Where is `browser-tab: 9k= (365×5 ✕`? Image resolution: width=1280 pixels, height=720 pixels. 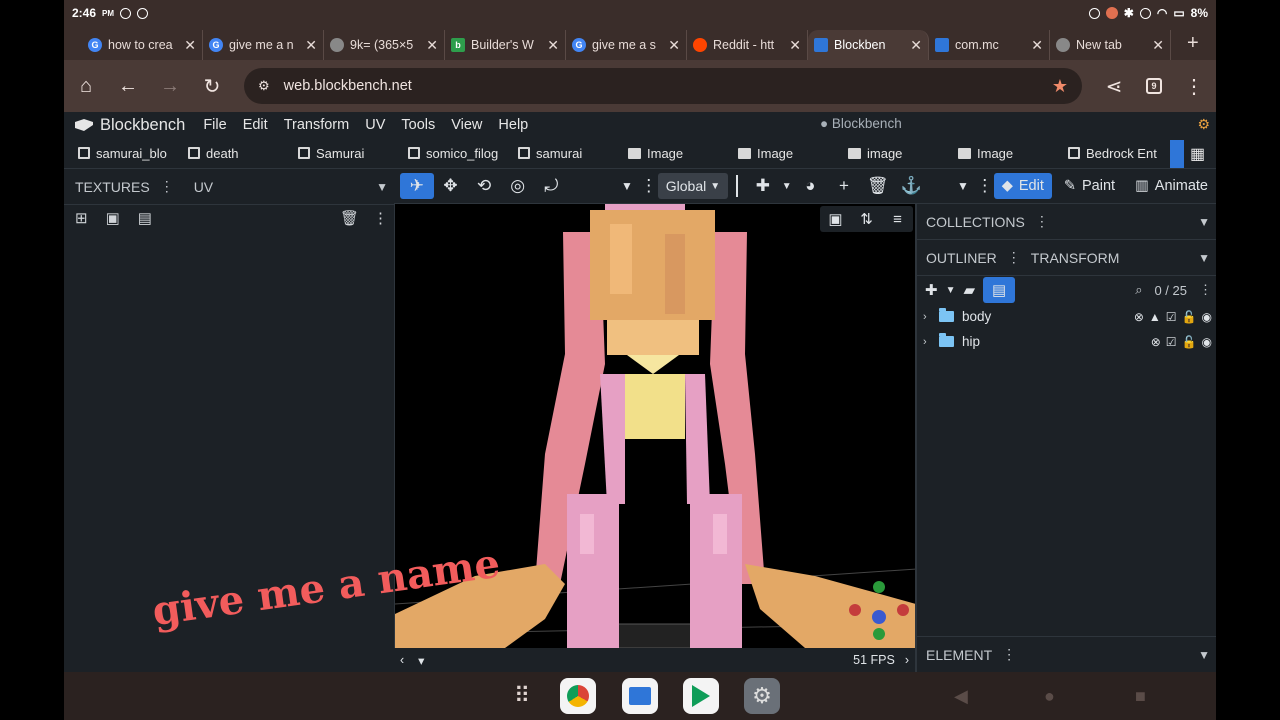 browser-tab: 9k= (365×5 ✕ is located at coordinates (384, 45).